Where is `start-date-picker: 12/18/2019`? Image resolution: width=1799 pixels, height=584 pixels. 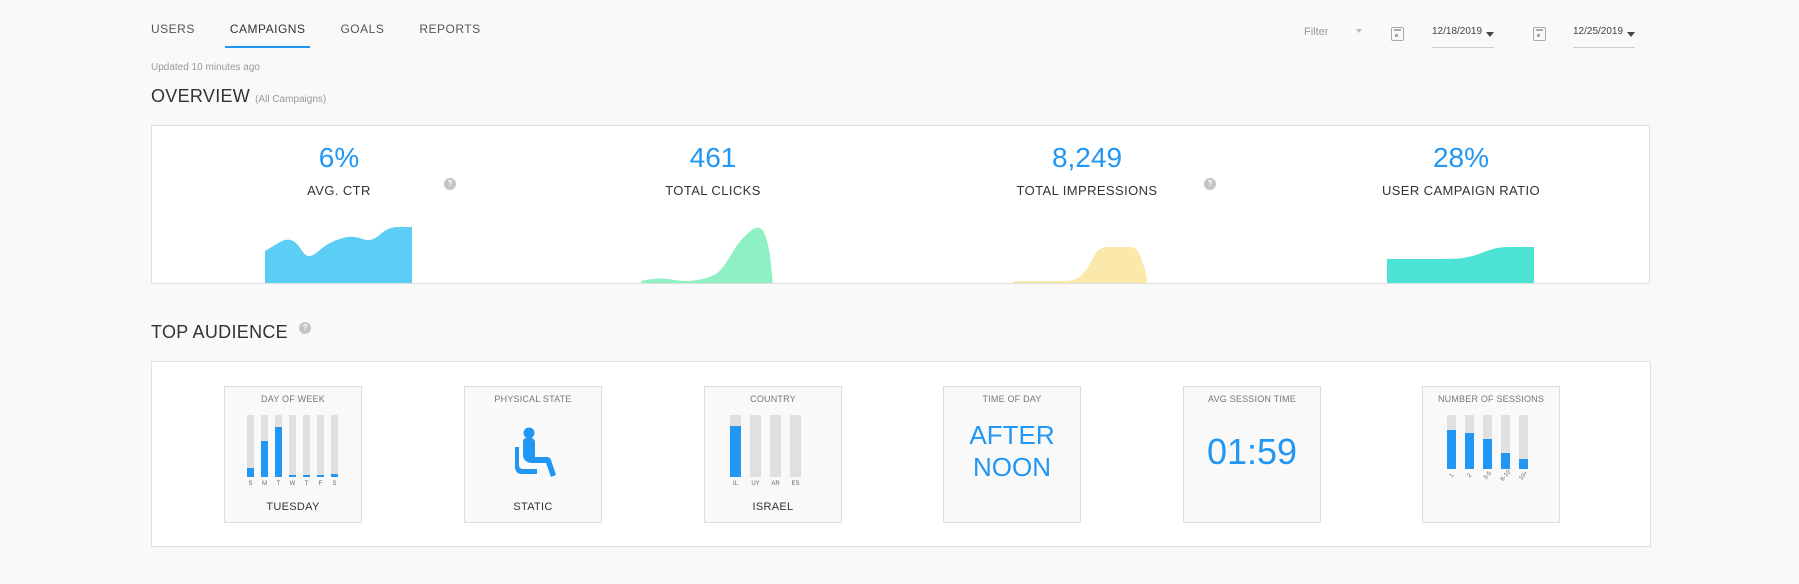 start-date-picker: 12/18/2019 is located at coordinates (1463, 37).